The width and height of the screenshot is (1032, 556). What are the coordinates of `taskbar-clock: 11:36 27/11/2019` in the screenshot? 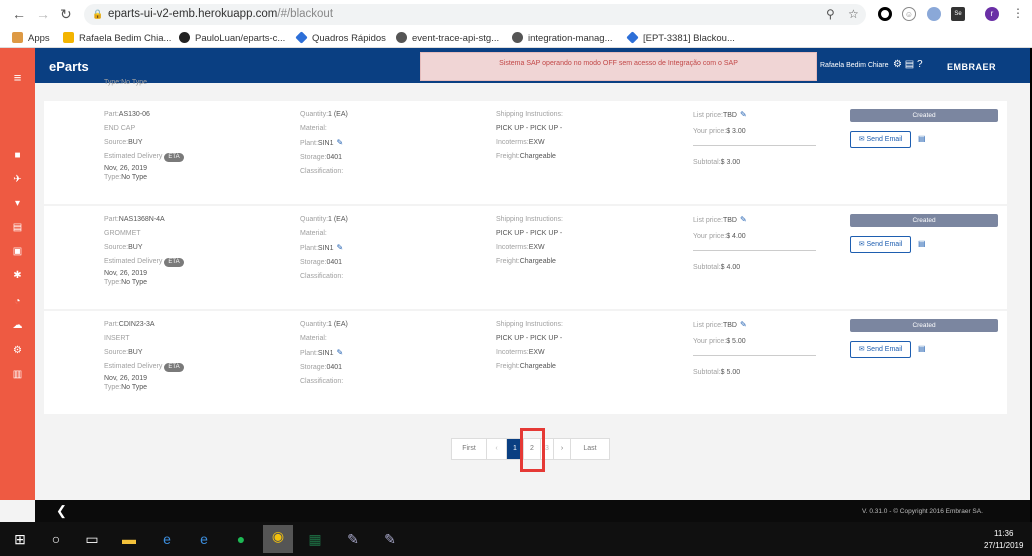 It's located at (1003, 540).